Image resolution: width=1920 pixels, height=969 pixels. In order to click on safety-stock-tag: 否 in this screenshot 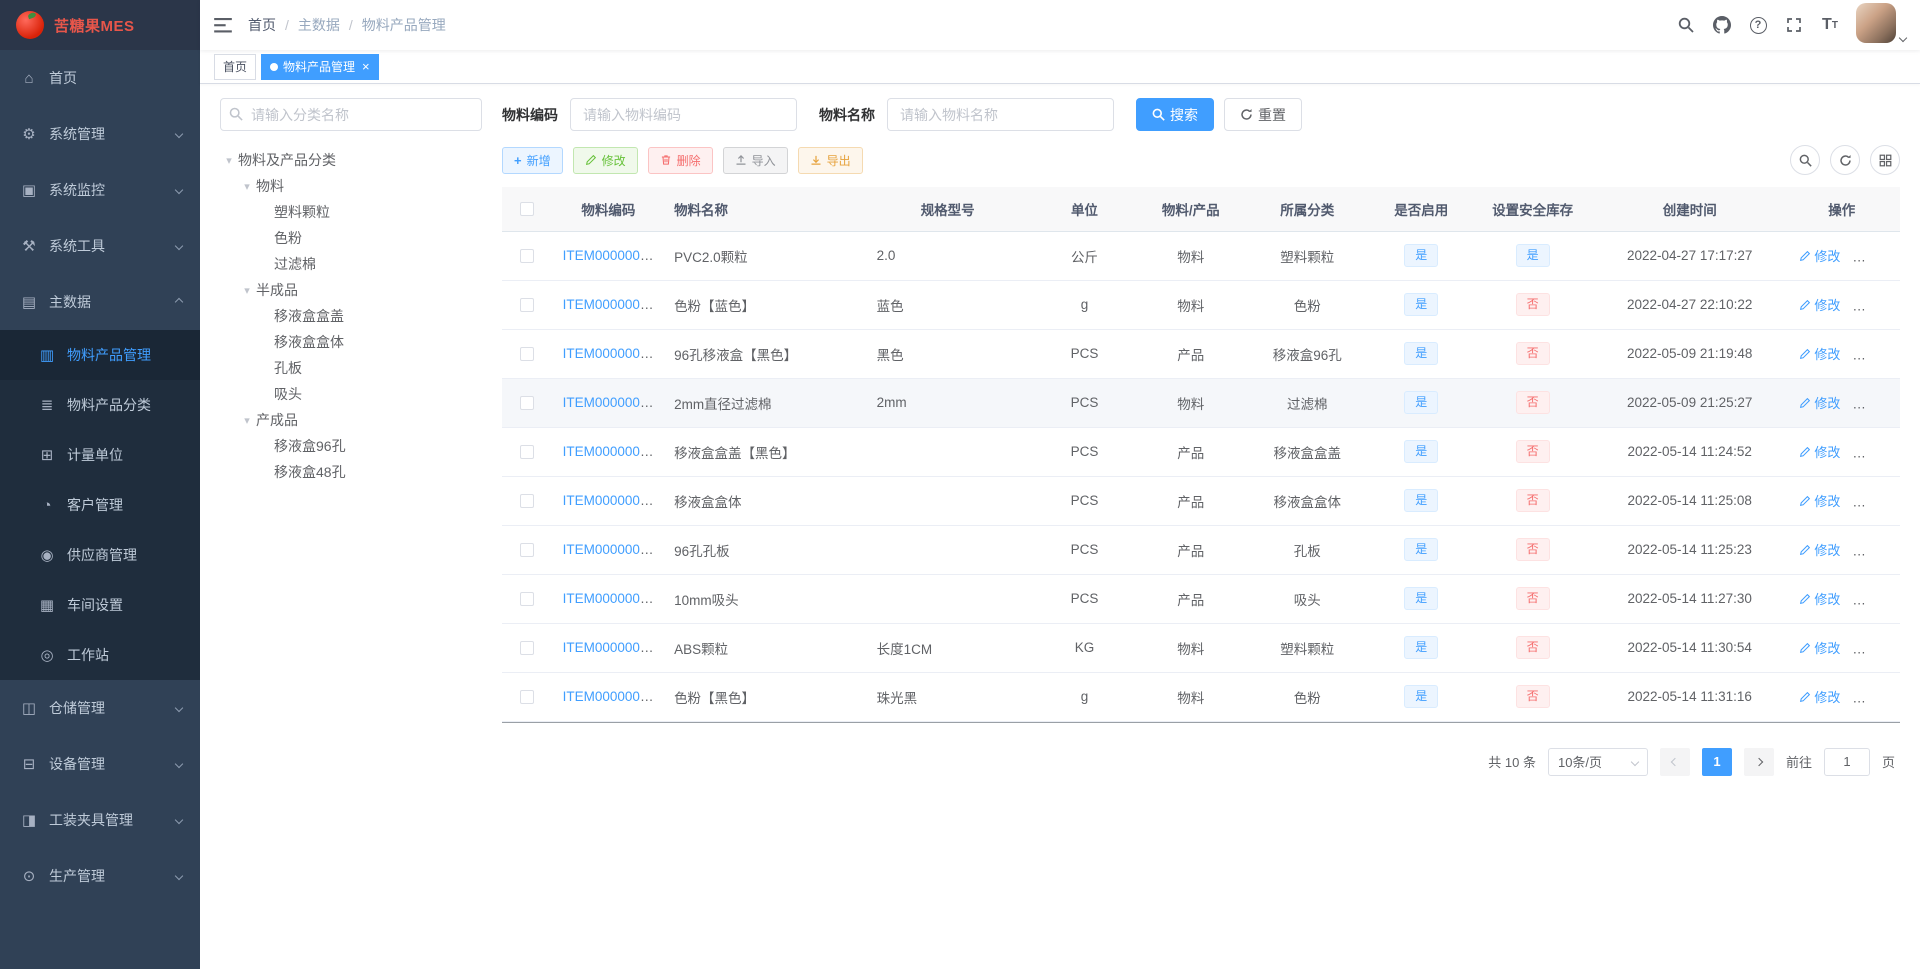, I will do `click(1532, 598)`.